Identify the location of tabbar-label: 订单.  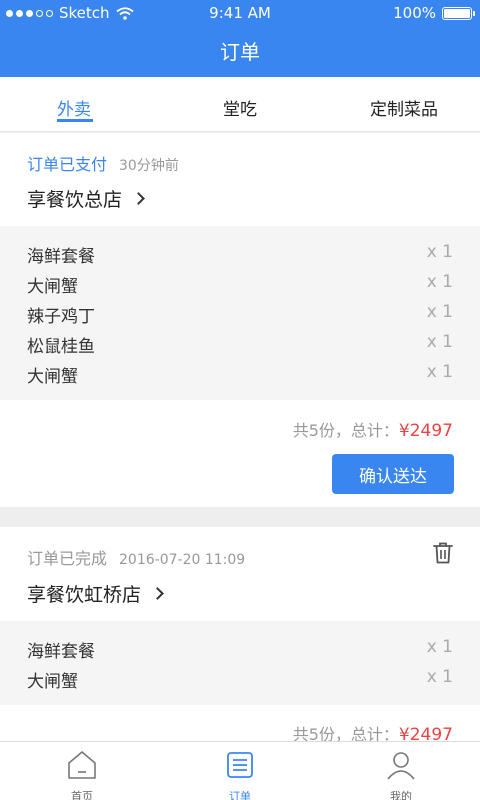
(240, 795).